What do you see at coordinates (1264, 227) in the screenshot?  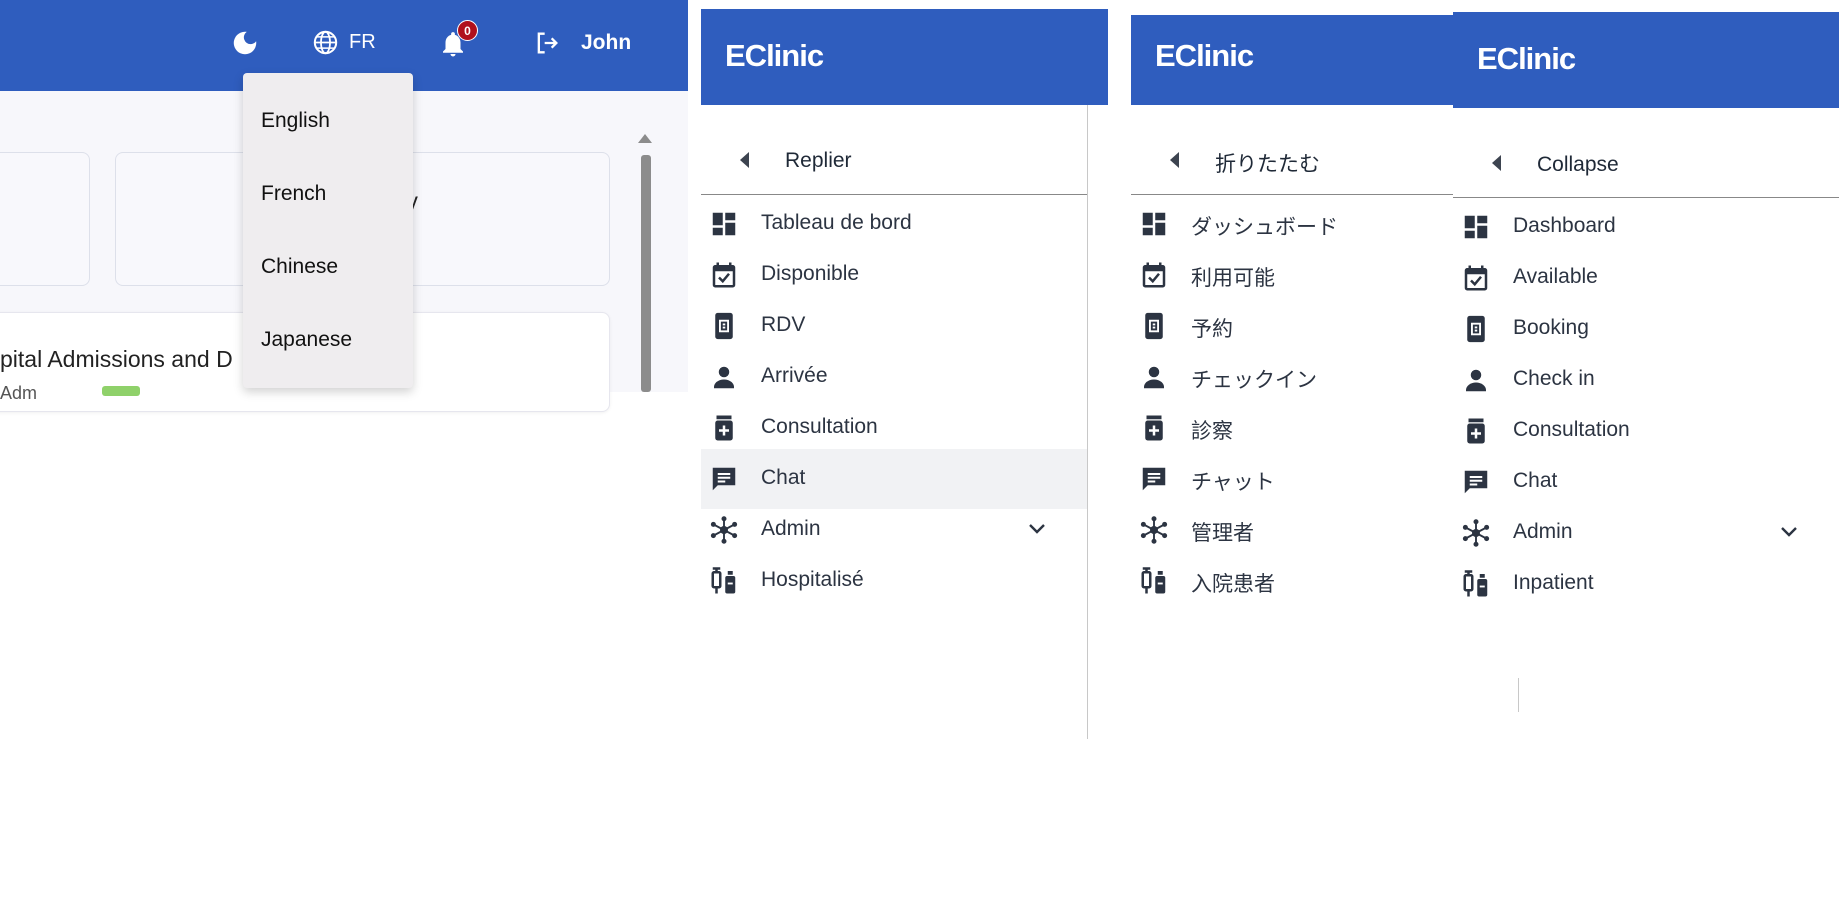 I see `sidebar-item-label: ダッシュボード` at bounding box center [1264, 227].